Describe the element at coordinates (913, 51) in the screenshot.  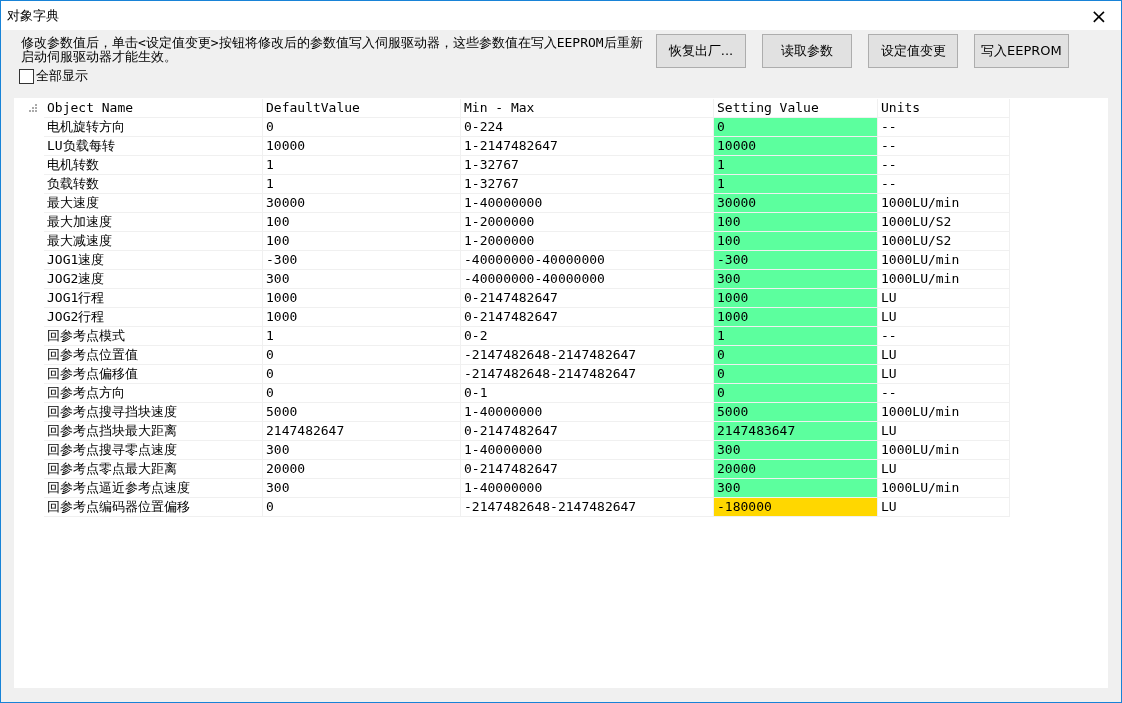
I see `toolbar-button: 设定值变更` at that location.